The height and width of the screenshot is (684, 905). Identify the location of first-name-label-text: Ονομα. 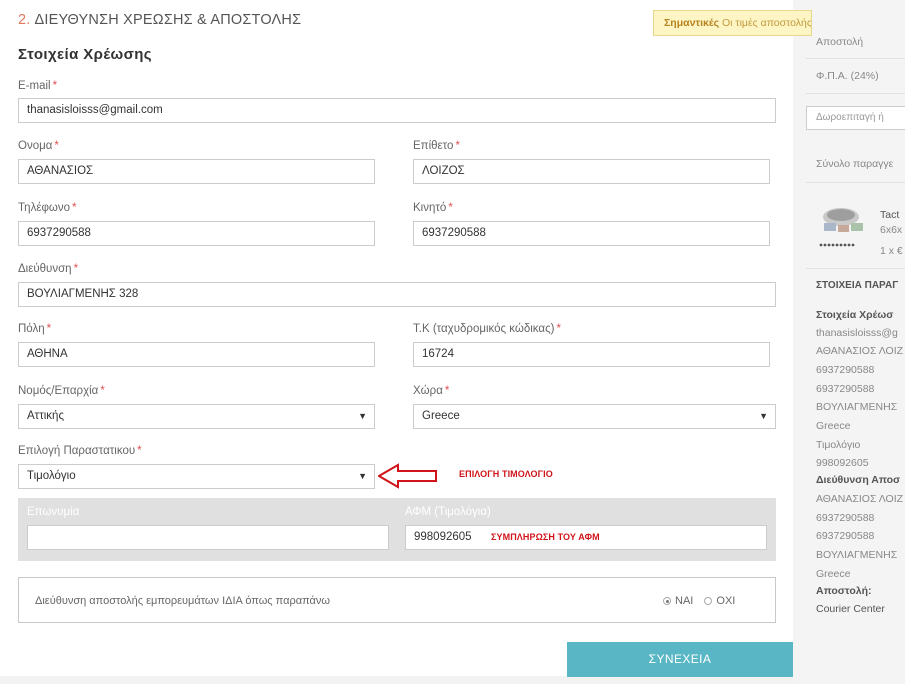
(35, 146).